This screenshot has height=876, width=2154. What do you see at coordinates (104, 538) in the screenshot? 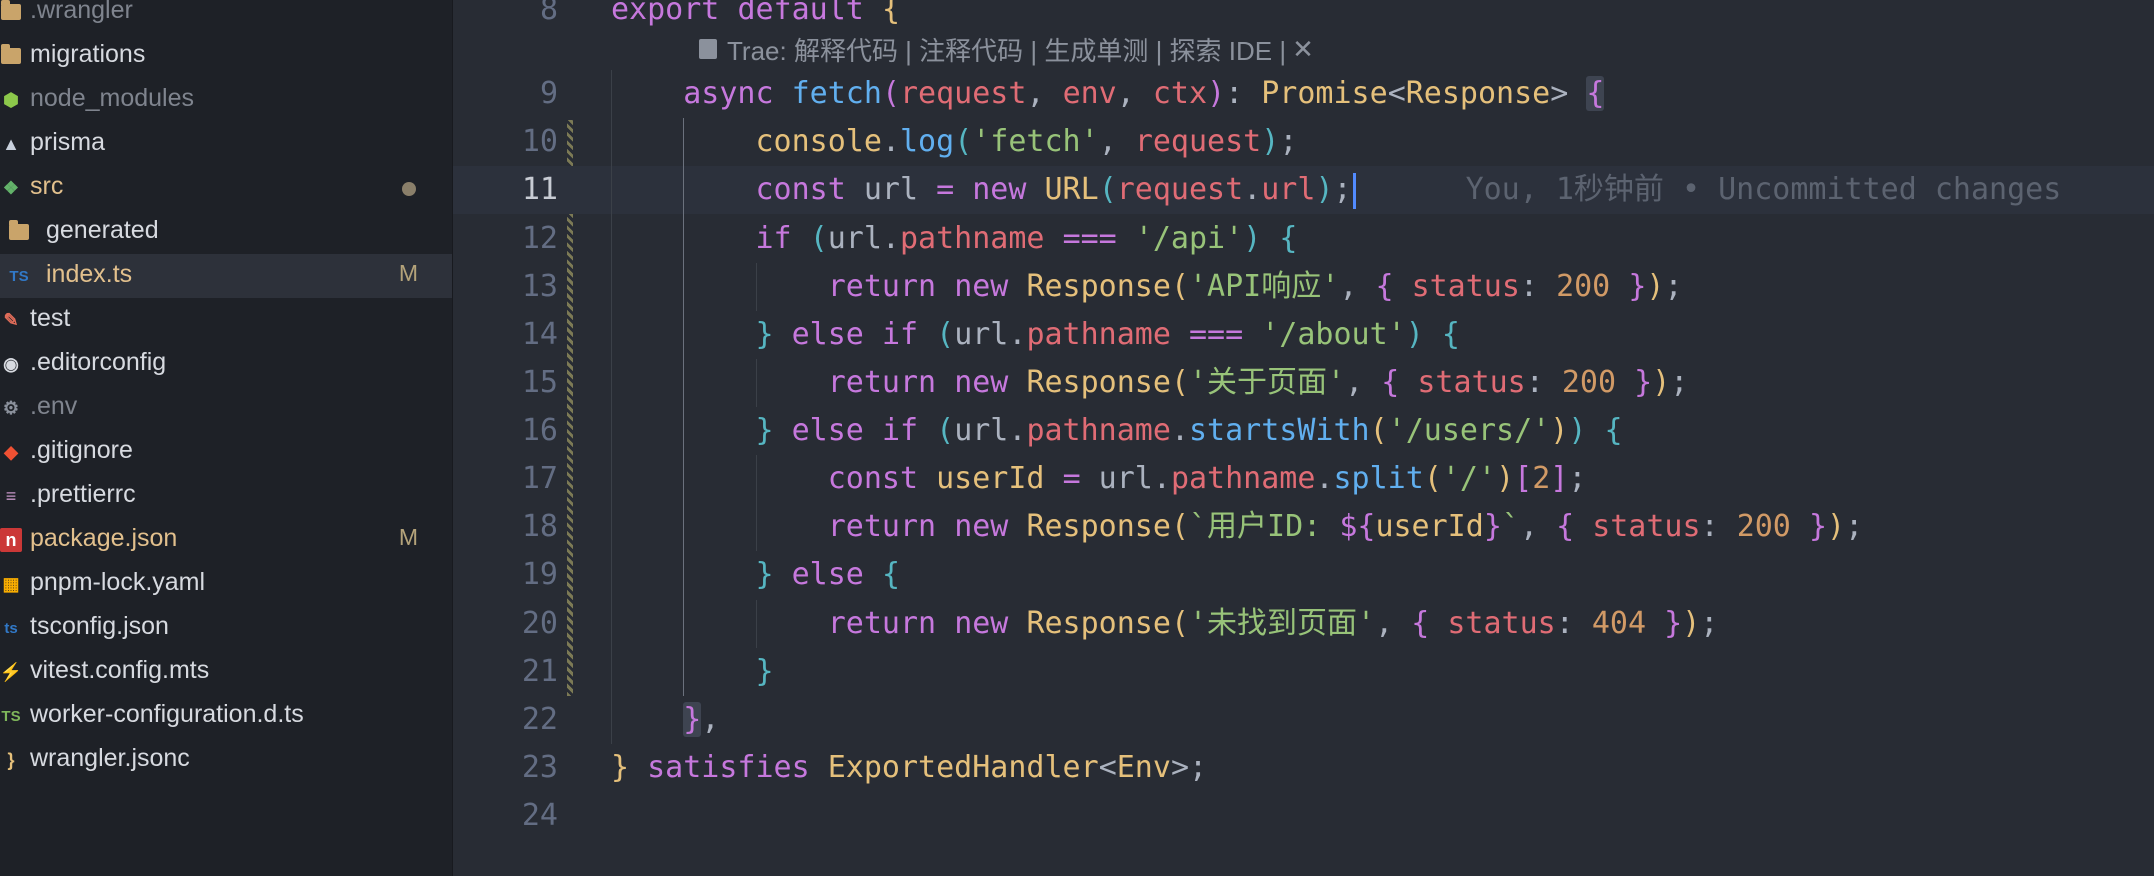
I see `tree-item-label: package.json` at bounding box center [104, 538].